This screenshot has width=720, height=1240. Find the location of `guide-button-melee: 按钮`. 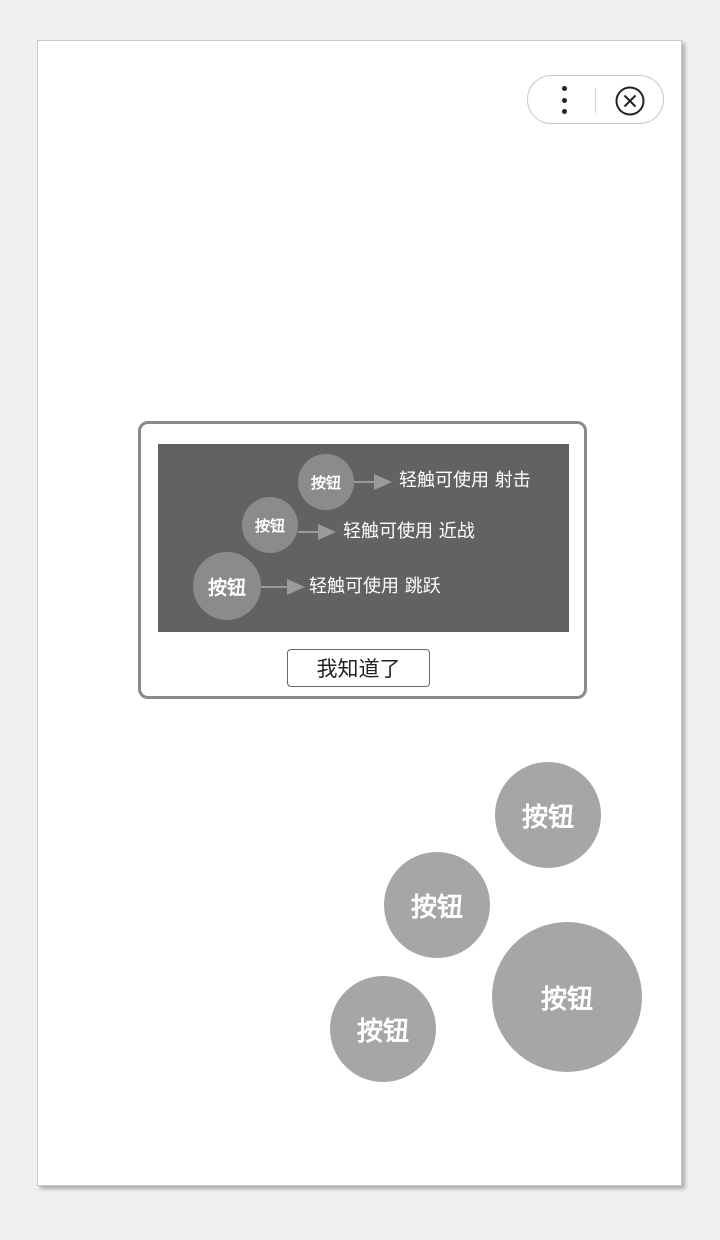

guide-button-melee: 按钮 is located at coordinates (270, 525).